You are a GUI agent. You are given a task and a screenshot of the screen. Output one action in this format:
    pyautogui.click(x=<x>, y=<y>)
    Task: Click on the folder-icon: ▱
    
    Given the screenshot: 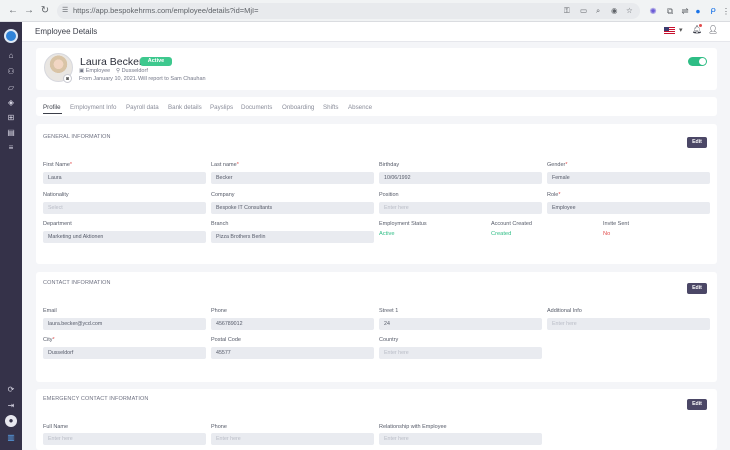 What is the action you would take?
    pyautogui.click(x=11, y=88)
    